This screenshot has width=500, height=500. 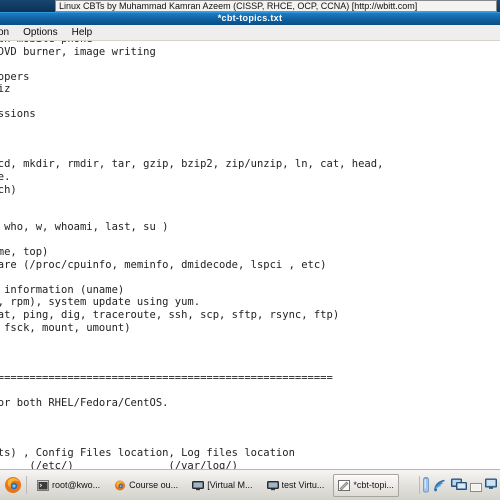 I want to click on menubar-items: tion Options Help, so click(x=49, y=33).